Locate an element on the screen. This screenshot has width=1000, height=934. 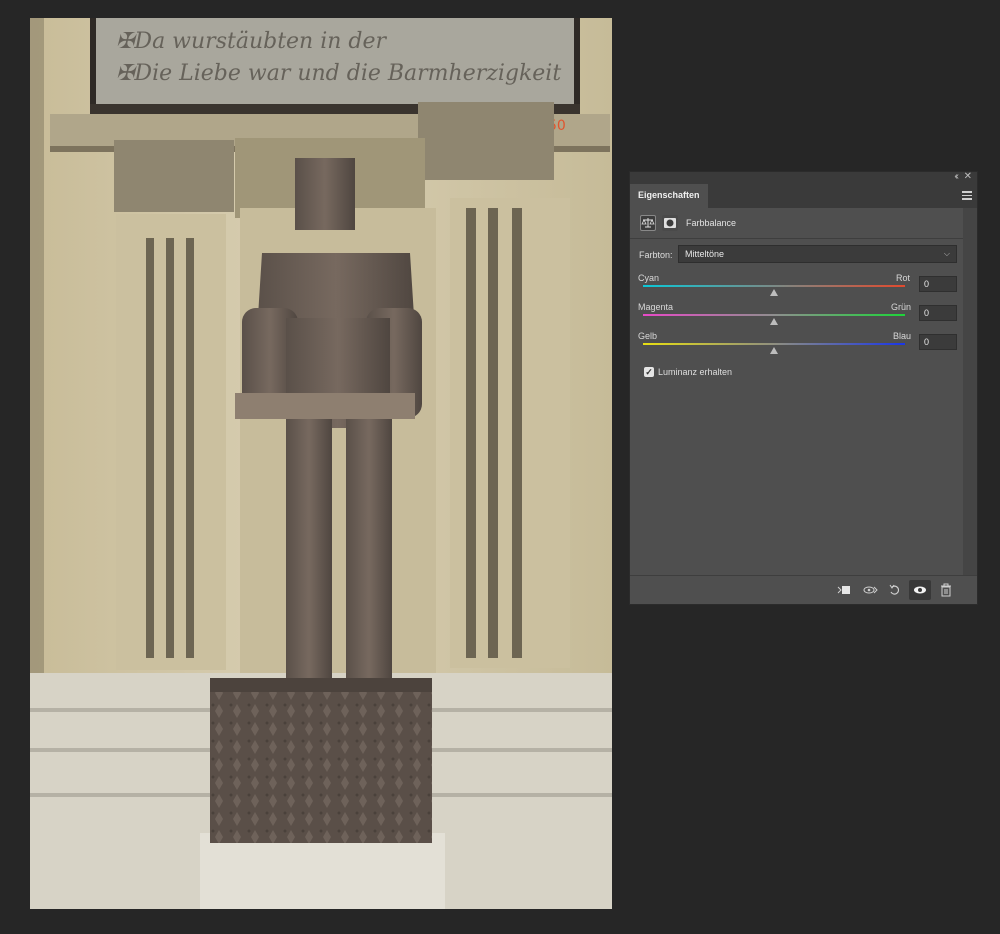
farbton-value: Mitteltöne is located at coordinates (705, 254).